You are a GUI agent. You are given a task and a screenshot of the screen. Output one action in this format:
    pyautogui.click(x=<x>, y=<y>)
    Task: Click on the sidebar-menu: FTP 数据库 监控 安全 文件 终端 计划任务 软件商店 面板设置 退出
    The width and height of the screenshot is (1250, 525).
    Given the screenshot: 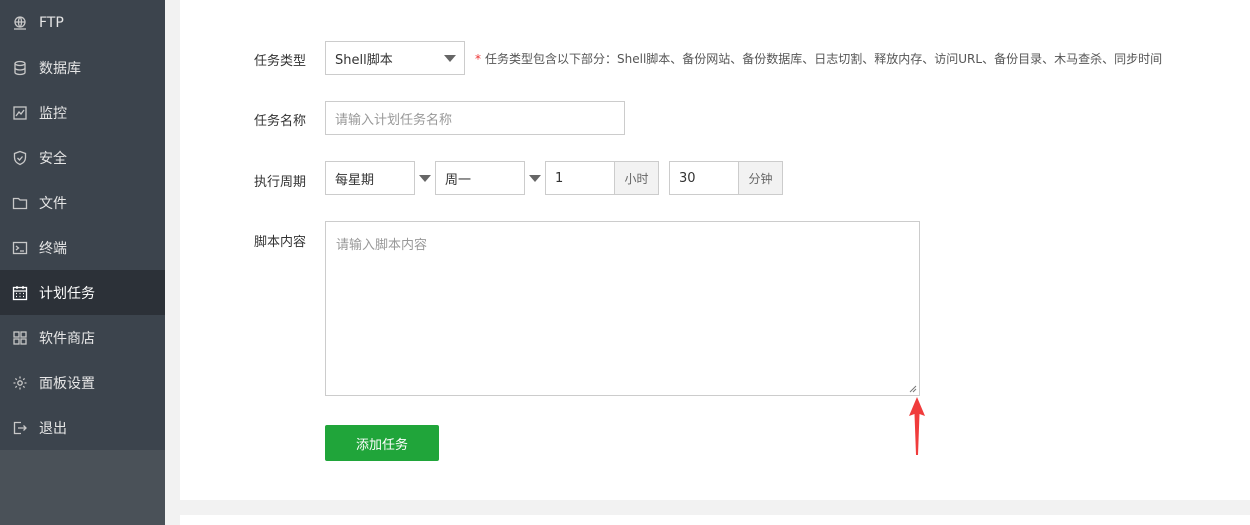 What is the action you would take?
    pyautogui.click(x=82, y=225)
    